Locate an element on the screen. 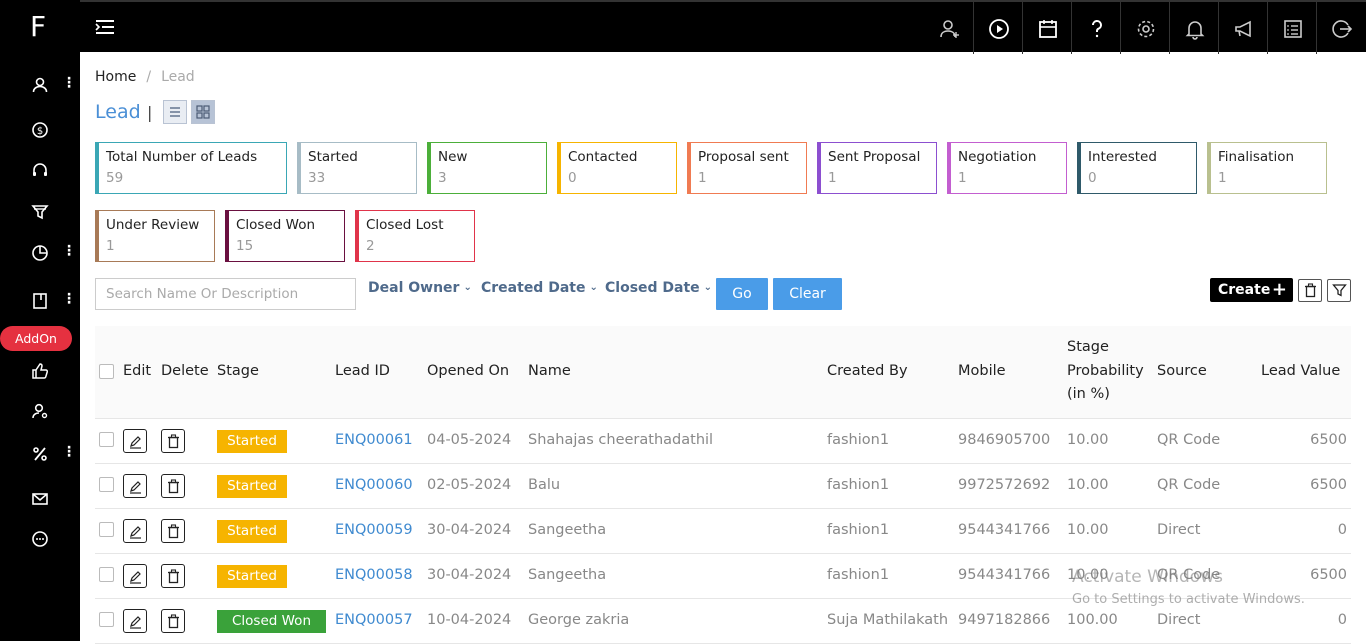 This screenshot has width=1366, height=644. go-button: Go is located at coordinates (742, 294).